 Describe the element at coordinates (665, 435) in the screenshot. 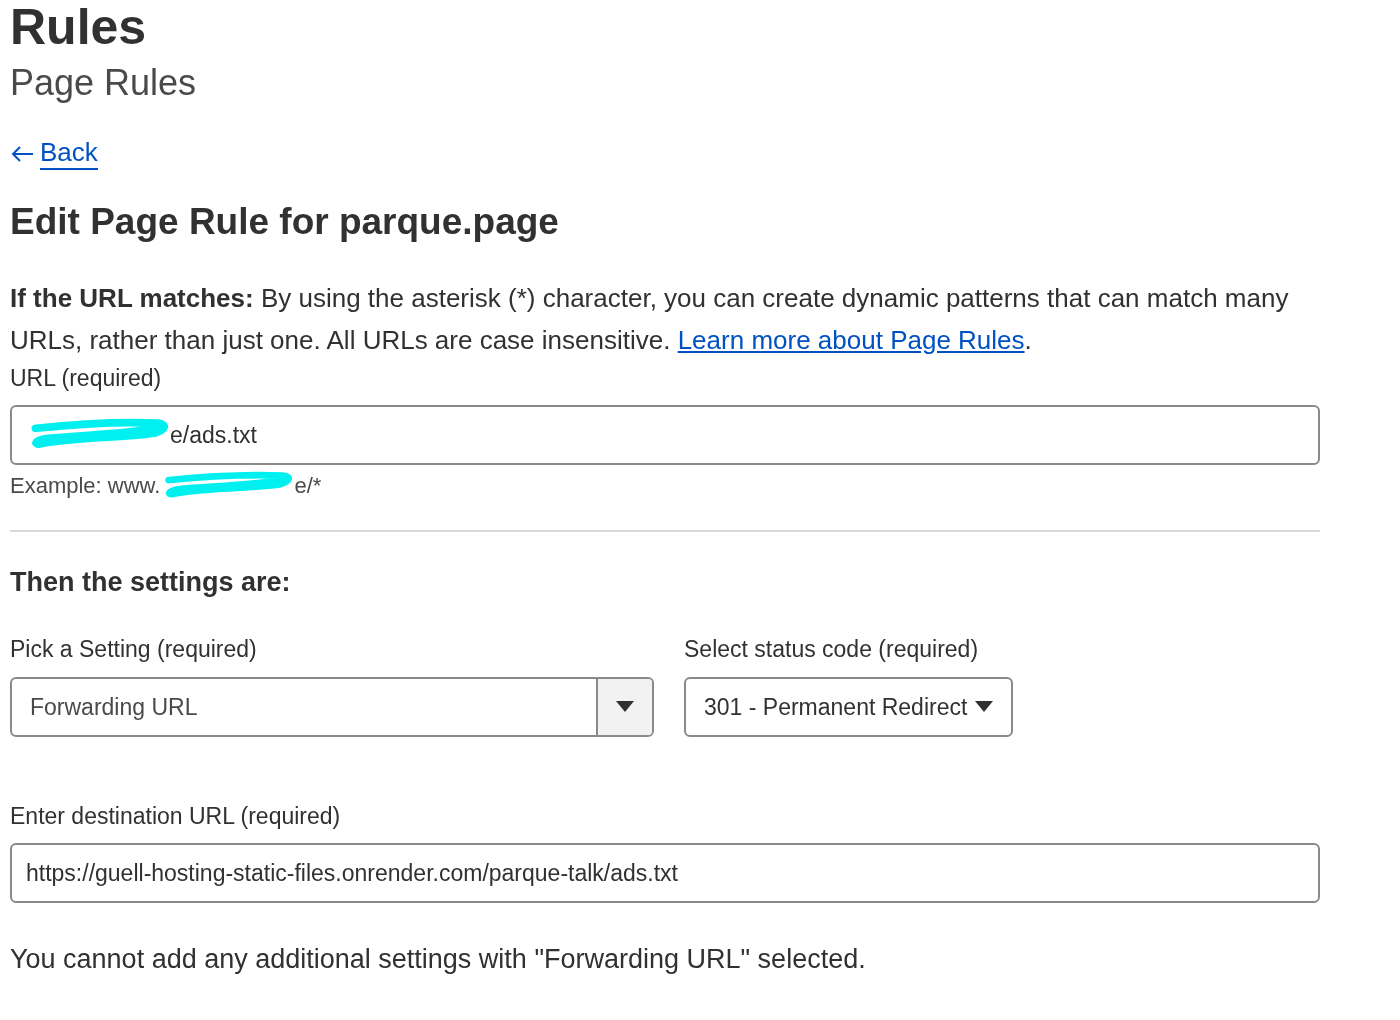

I see `url-input-field: e/ads.txt` at that location.